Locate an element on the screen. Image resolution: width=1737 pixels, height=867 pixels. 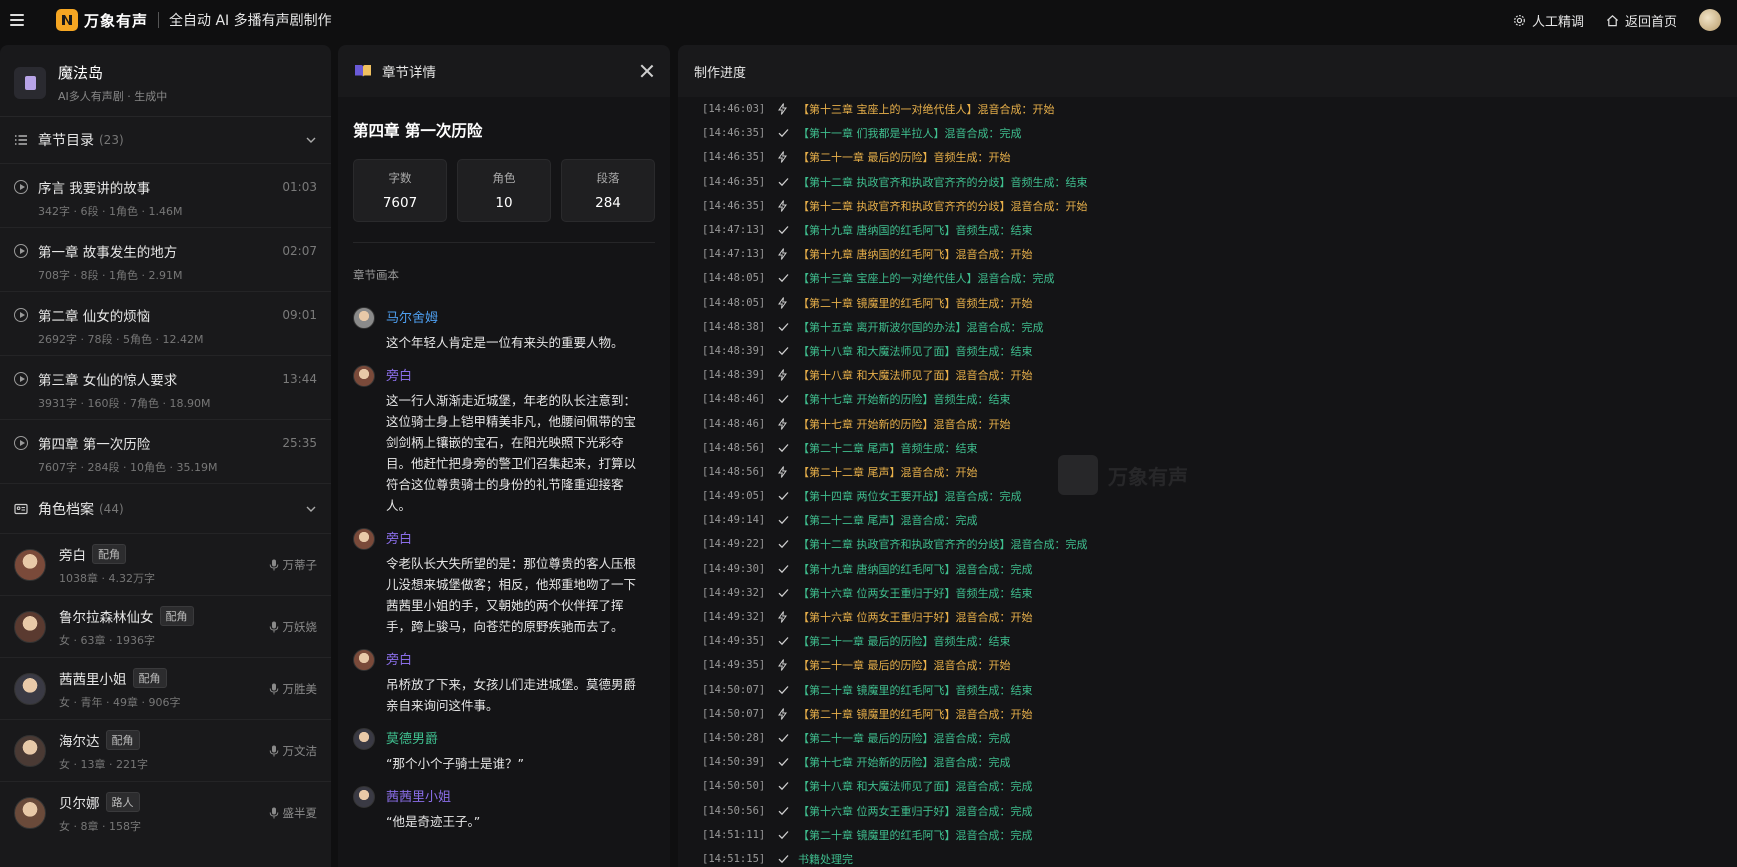
role-voice: 万文洁 is located at coordinates (293, 751).